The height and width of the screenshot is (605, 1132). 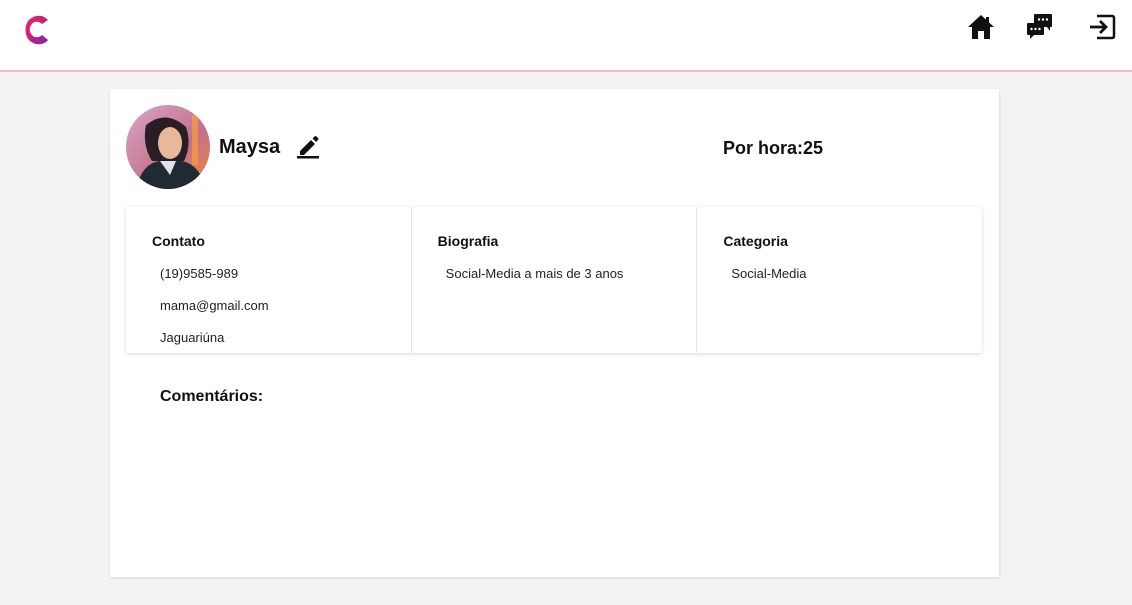 I want to click on profile-name: Maysa, so click(x=250, y=147).